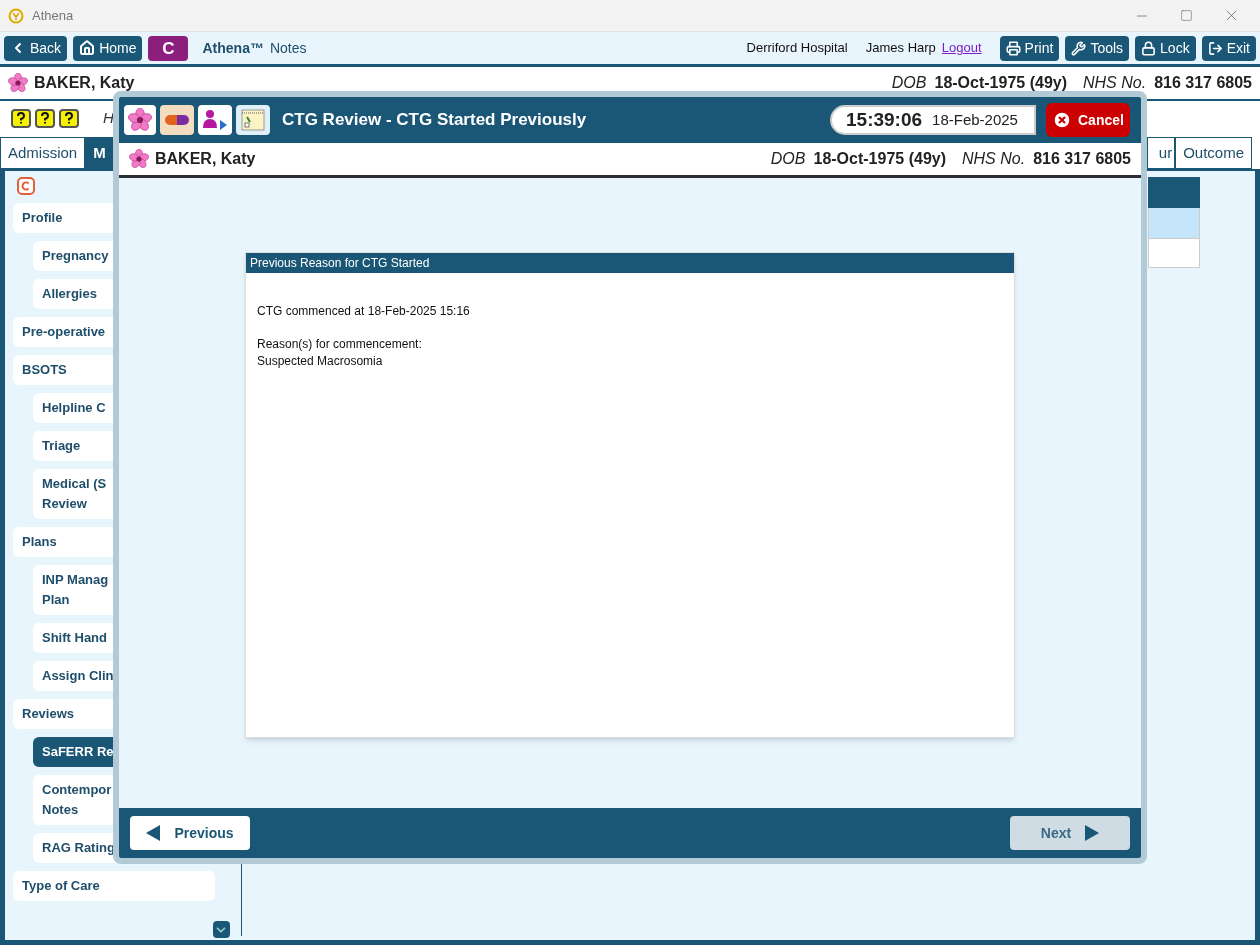 The height and width of the screenshot is (945, 1260). Describe the element at coordinates (108, 48) in the screenshot. I see `nav-button: Home` at that location.